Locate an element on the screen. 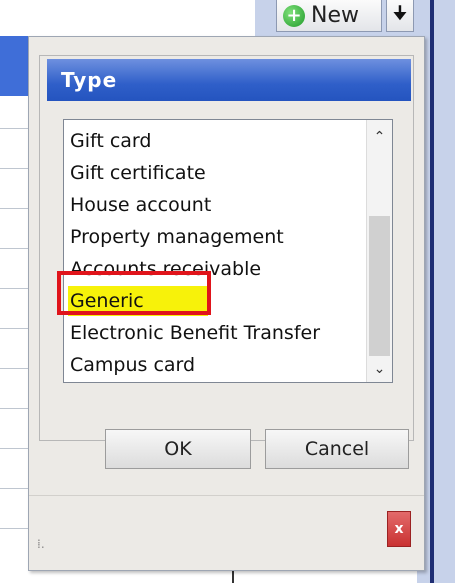  down-arrow-icon: 🠋 is located at coordinates (400, 13).